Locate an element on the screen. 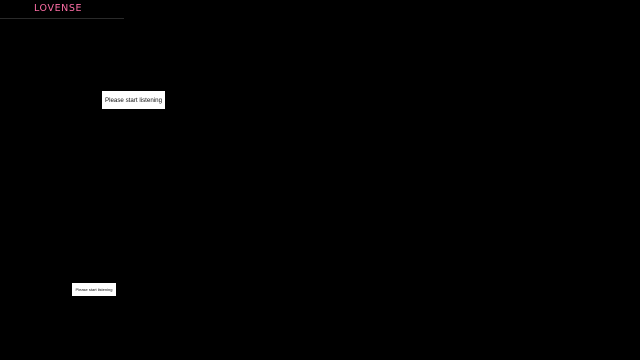 This screenshot has width=640, height=360. header-bar: LOVENSE is located at coordinates (62, 9).